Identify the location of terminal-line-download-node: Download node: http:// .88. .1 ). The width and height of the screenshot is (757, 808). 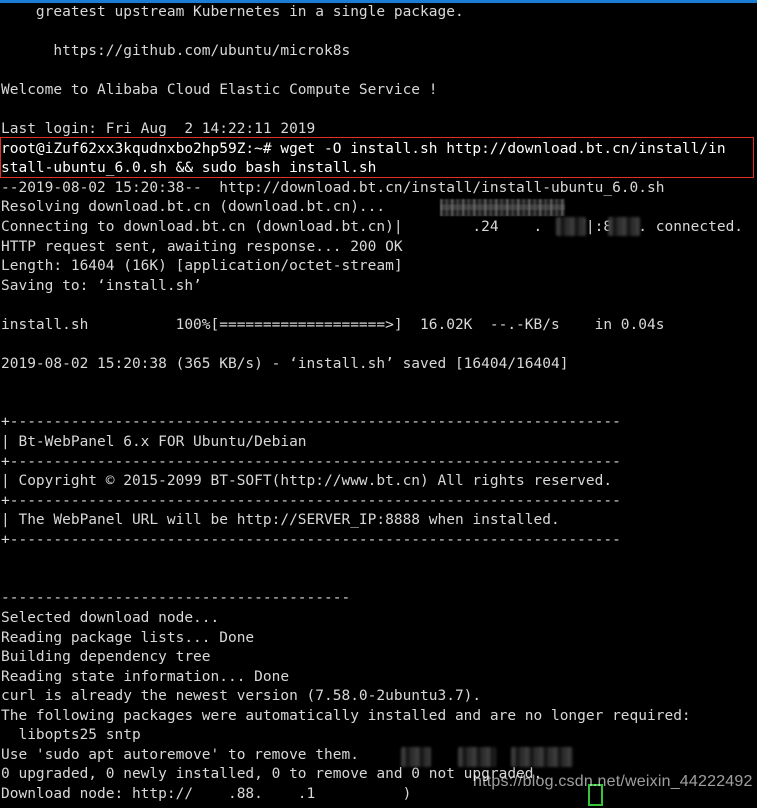
(206, 793).